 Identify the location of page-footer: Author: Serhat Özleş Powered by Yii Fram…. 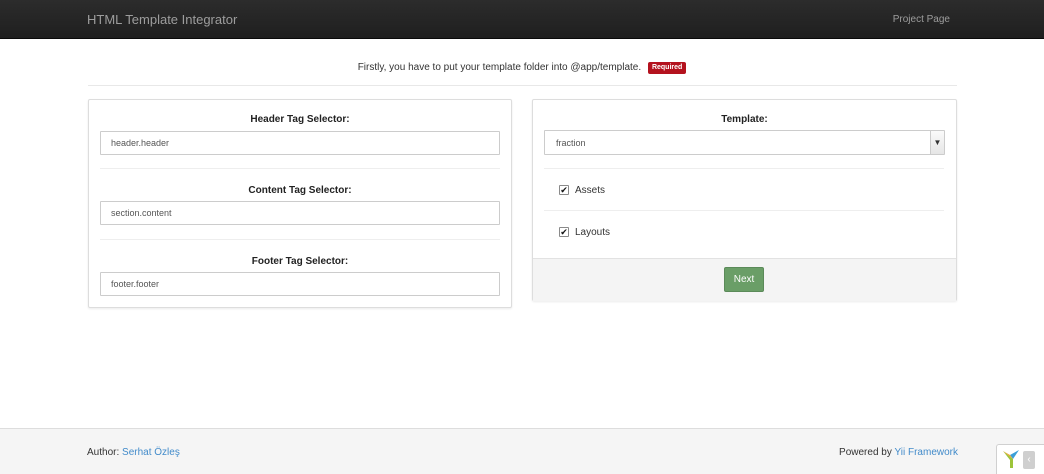
(522, 451).